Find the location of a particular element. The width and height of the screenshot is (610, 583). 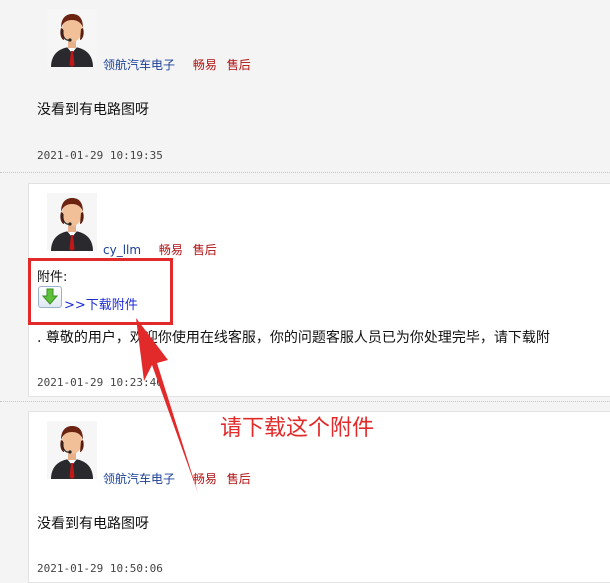

annotation-text: 请下载这个附件 is located at coordinates (297, 428).